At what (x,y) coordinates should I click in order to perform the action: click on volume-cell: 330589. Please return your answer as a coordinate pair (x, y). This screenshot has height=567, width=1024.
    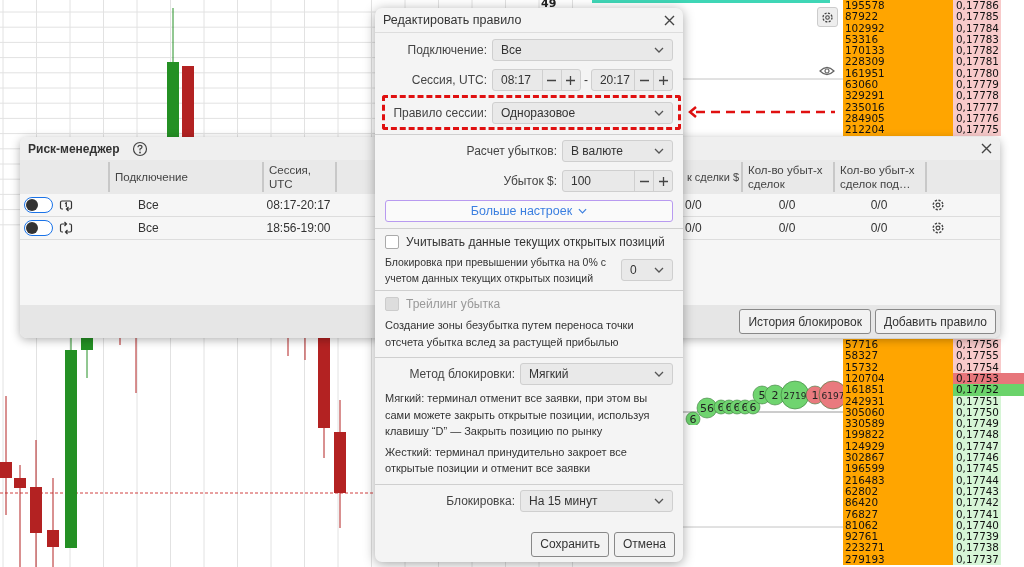
    Looking at the image, I should click on (898, 424).